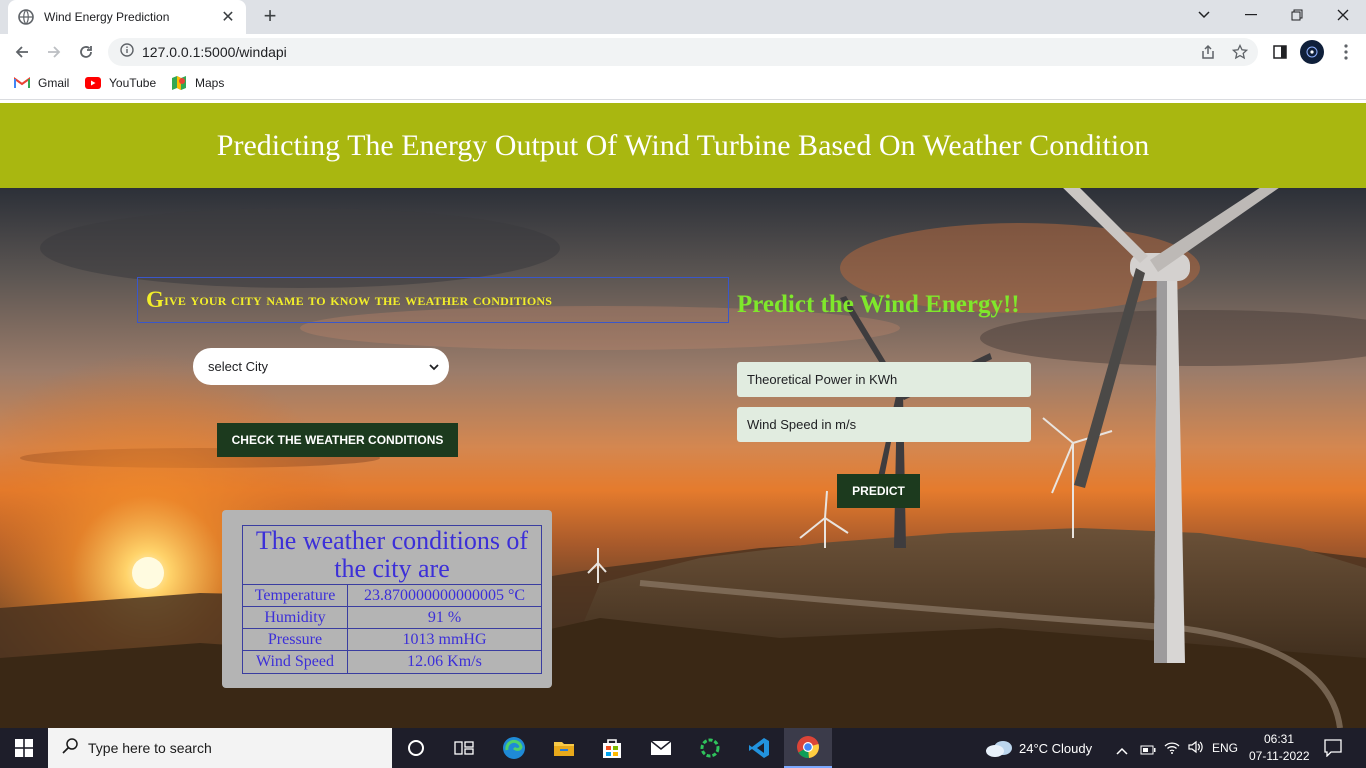 Image resolution: width=1366 pixels, height=768 pixels. What do you see at coordinates (1122, 751) in the screenshot?
I see `chevron-up-icon` at bounding box center [1122, 751].